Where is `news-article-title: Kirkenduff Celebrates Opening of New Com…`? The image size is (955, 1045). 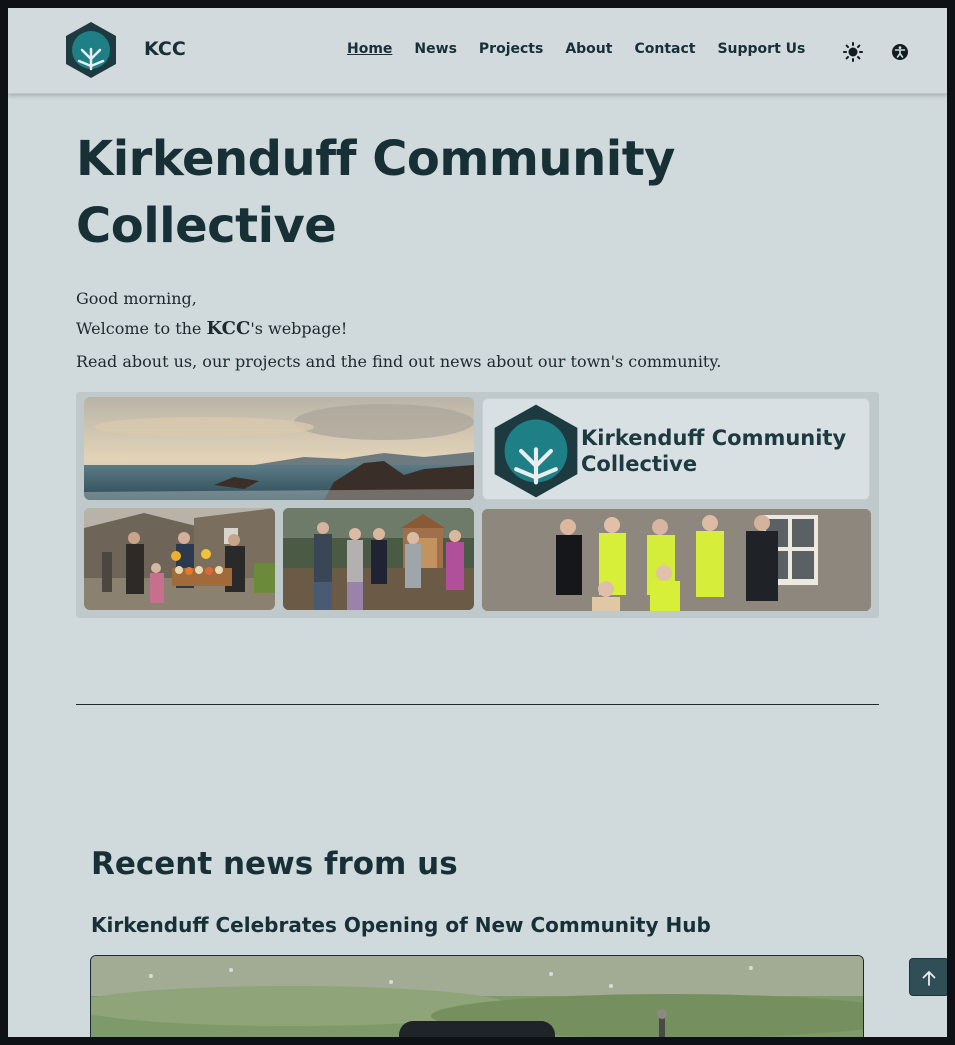
news-article-title: Kirkenduff Celebrates Opening of New Com… is located at coordinates (401, 925).